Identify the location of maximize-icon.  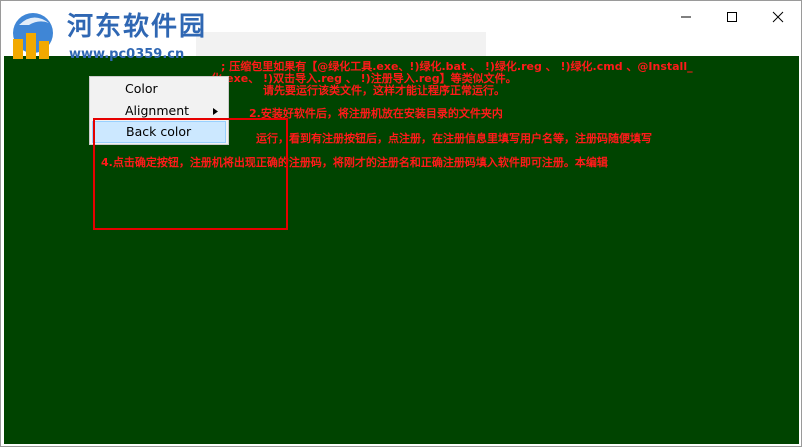
(732, 16).